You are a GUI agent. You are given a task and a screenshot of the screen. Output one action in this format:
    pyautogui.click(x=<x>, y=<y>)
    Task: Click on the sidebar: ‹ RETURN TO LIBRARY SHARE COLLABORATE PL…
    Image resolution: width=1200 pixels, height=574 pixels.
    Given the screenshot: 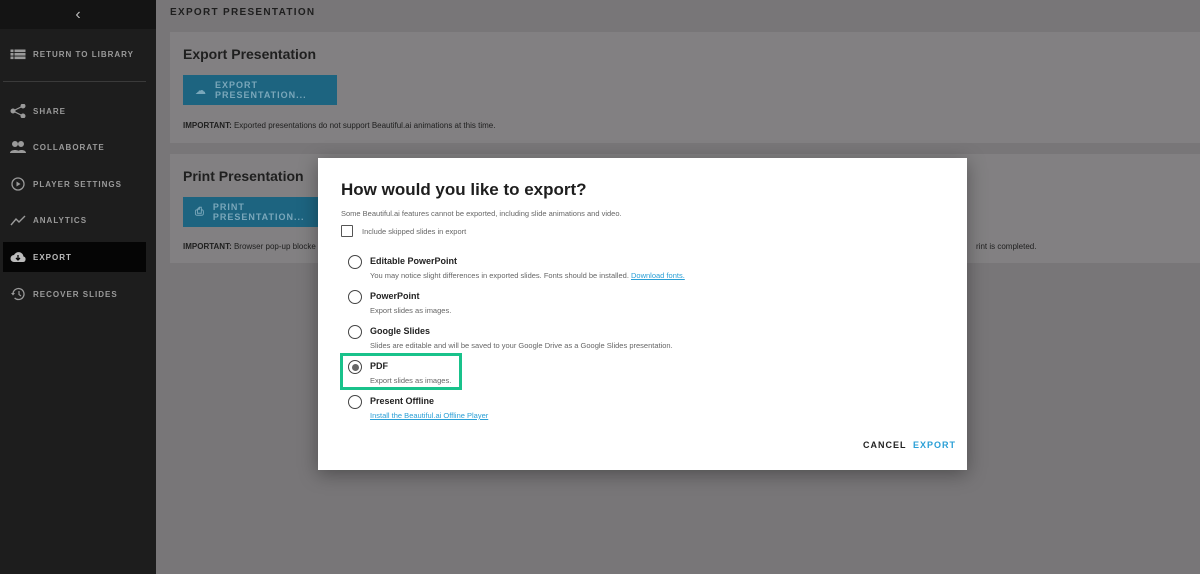 What is the action you would take?
    pyautogui.click(x=78, y=287)
    